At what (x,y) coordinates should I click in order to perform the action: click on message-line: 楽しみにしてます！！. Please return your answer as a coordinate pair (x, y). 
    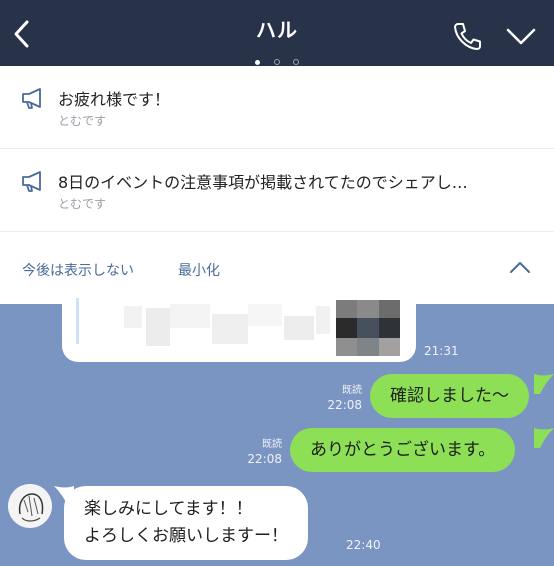
    Looking at the image, I should click on (168, 509).